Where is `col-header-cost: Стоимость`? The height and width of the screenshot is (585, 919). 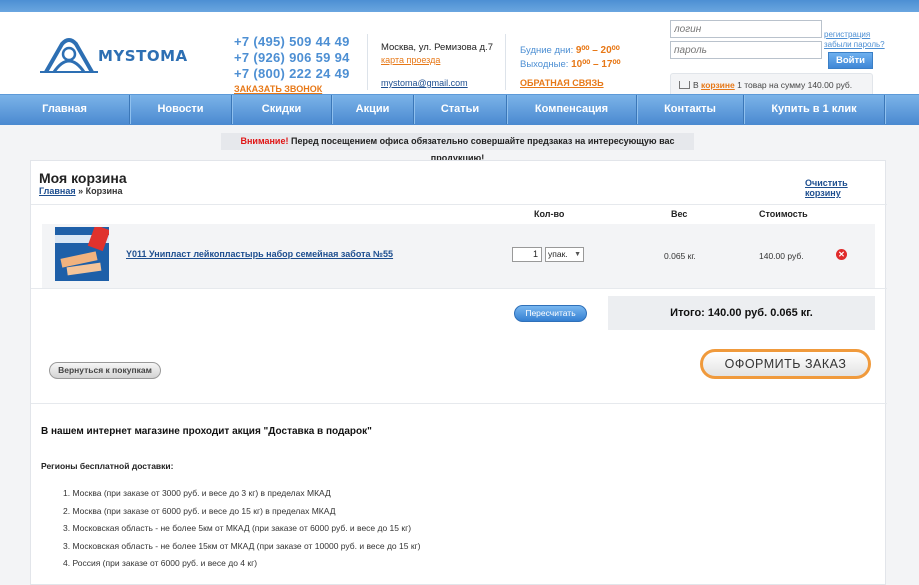 col-header-cost: Стоимость is located at coordinates (783, 214).